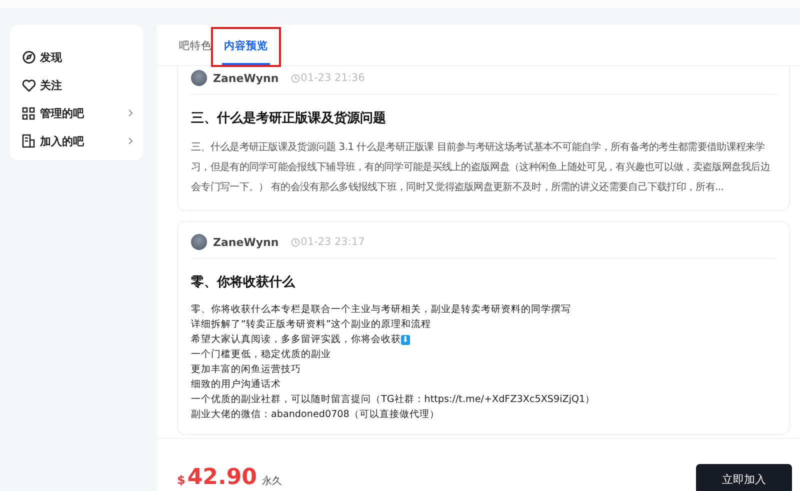 Image resolution: width=800 pixels, height=491 pixels. I want to click on sidebar-item: 发现, so click(77, 57).